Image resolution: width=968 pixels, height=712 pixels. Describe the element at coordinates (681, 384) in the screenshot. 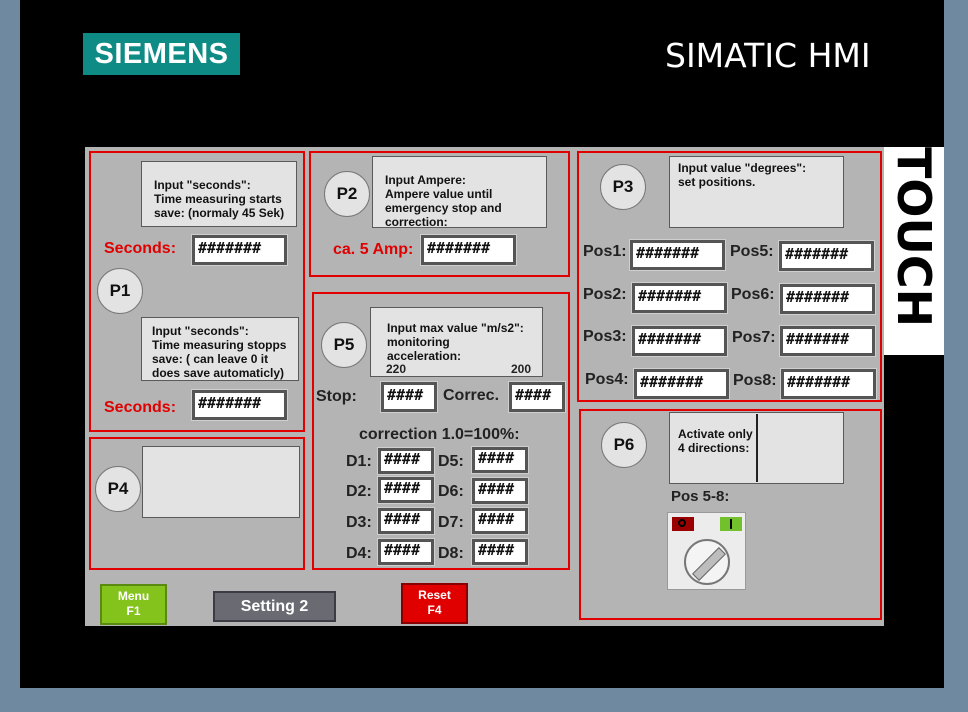

I see `p3-pos4-field: #######` at that location.